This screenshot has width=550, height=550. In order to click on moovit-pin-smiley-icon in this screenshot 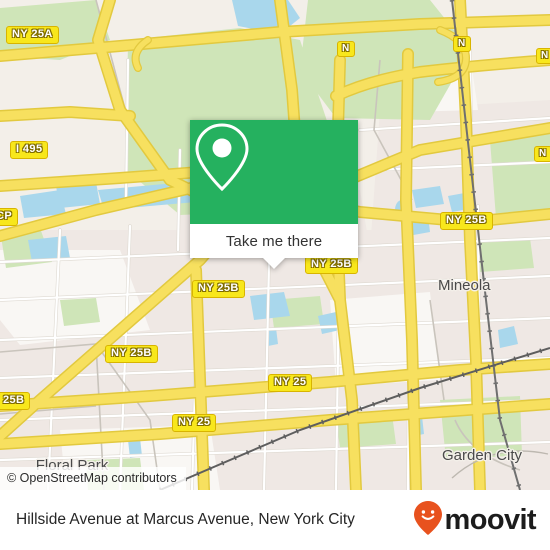, I will do `click(428, 520)`.